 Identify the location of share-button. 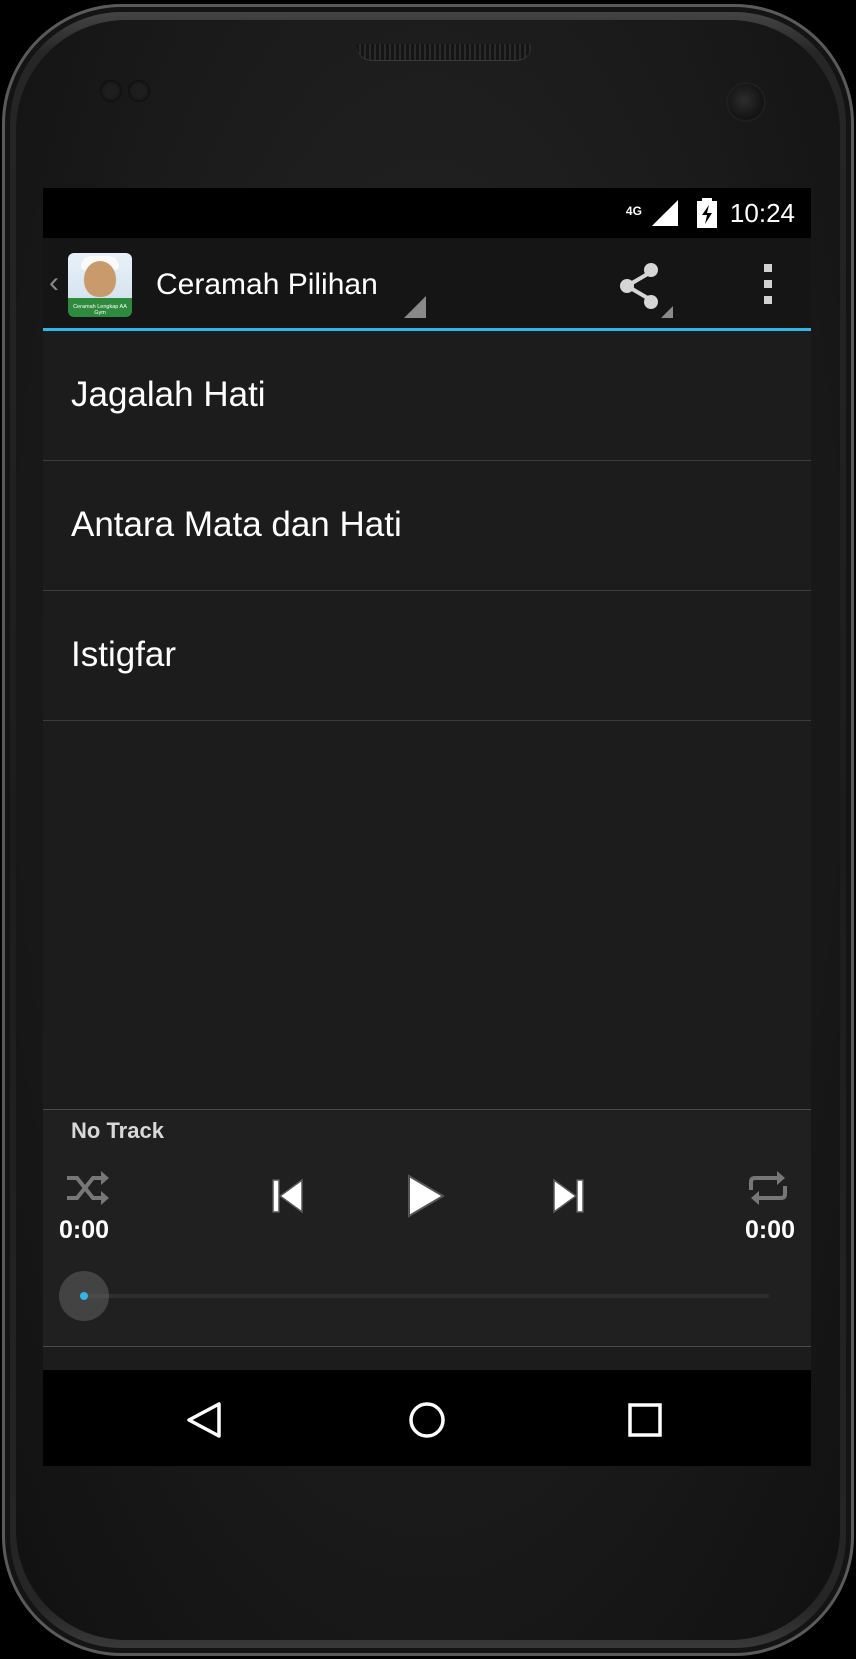
(645, 287).